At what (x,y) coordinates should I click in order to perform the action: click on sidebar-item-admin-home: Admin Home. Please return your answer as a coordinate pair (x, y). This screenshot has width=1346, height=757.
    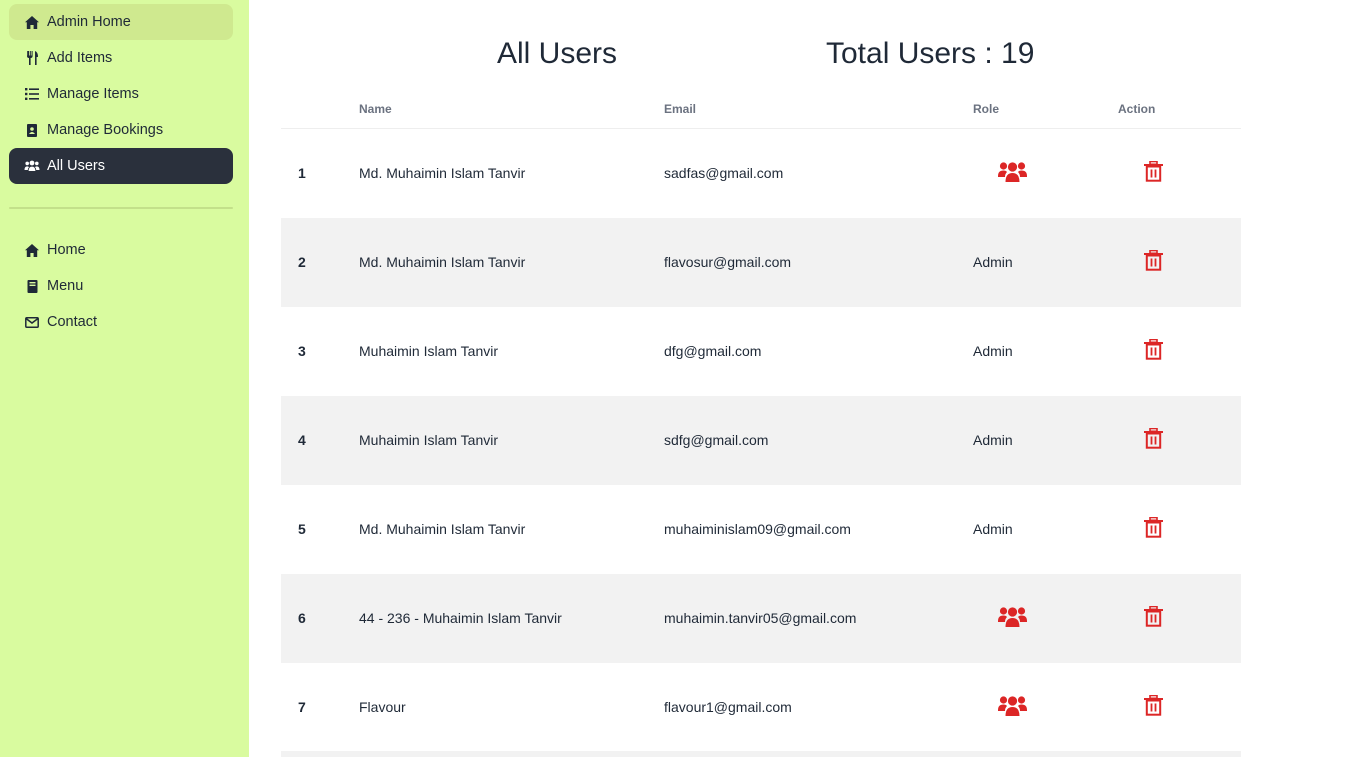
    Looking at the image, I should click on (121, 22).